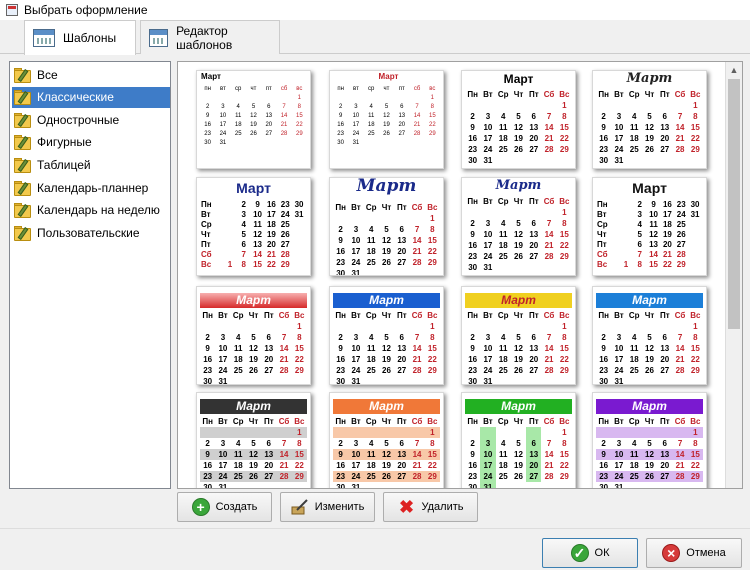  Describe the element at coordinates (91, 119) in the screenshot. I see `category-item: Однострочные` at that location.